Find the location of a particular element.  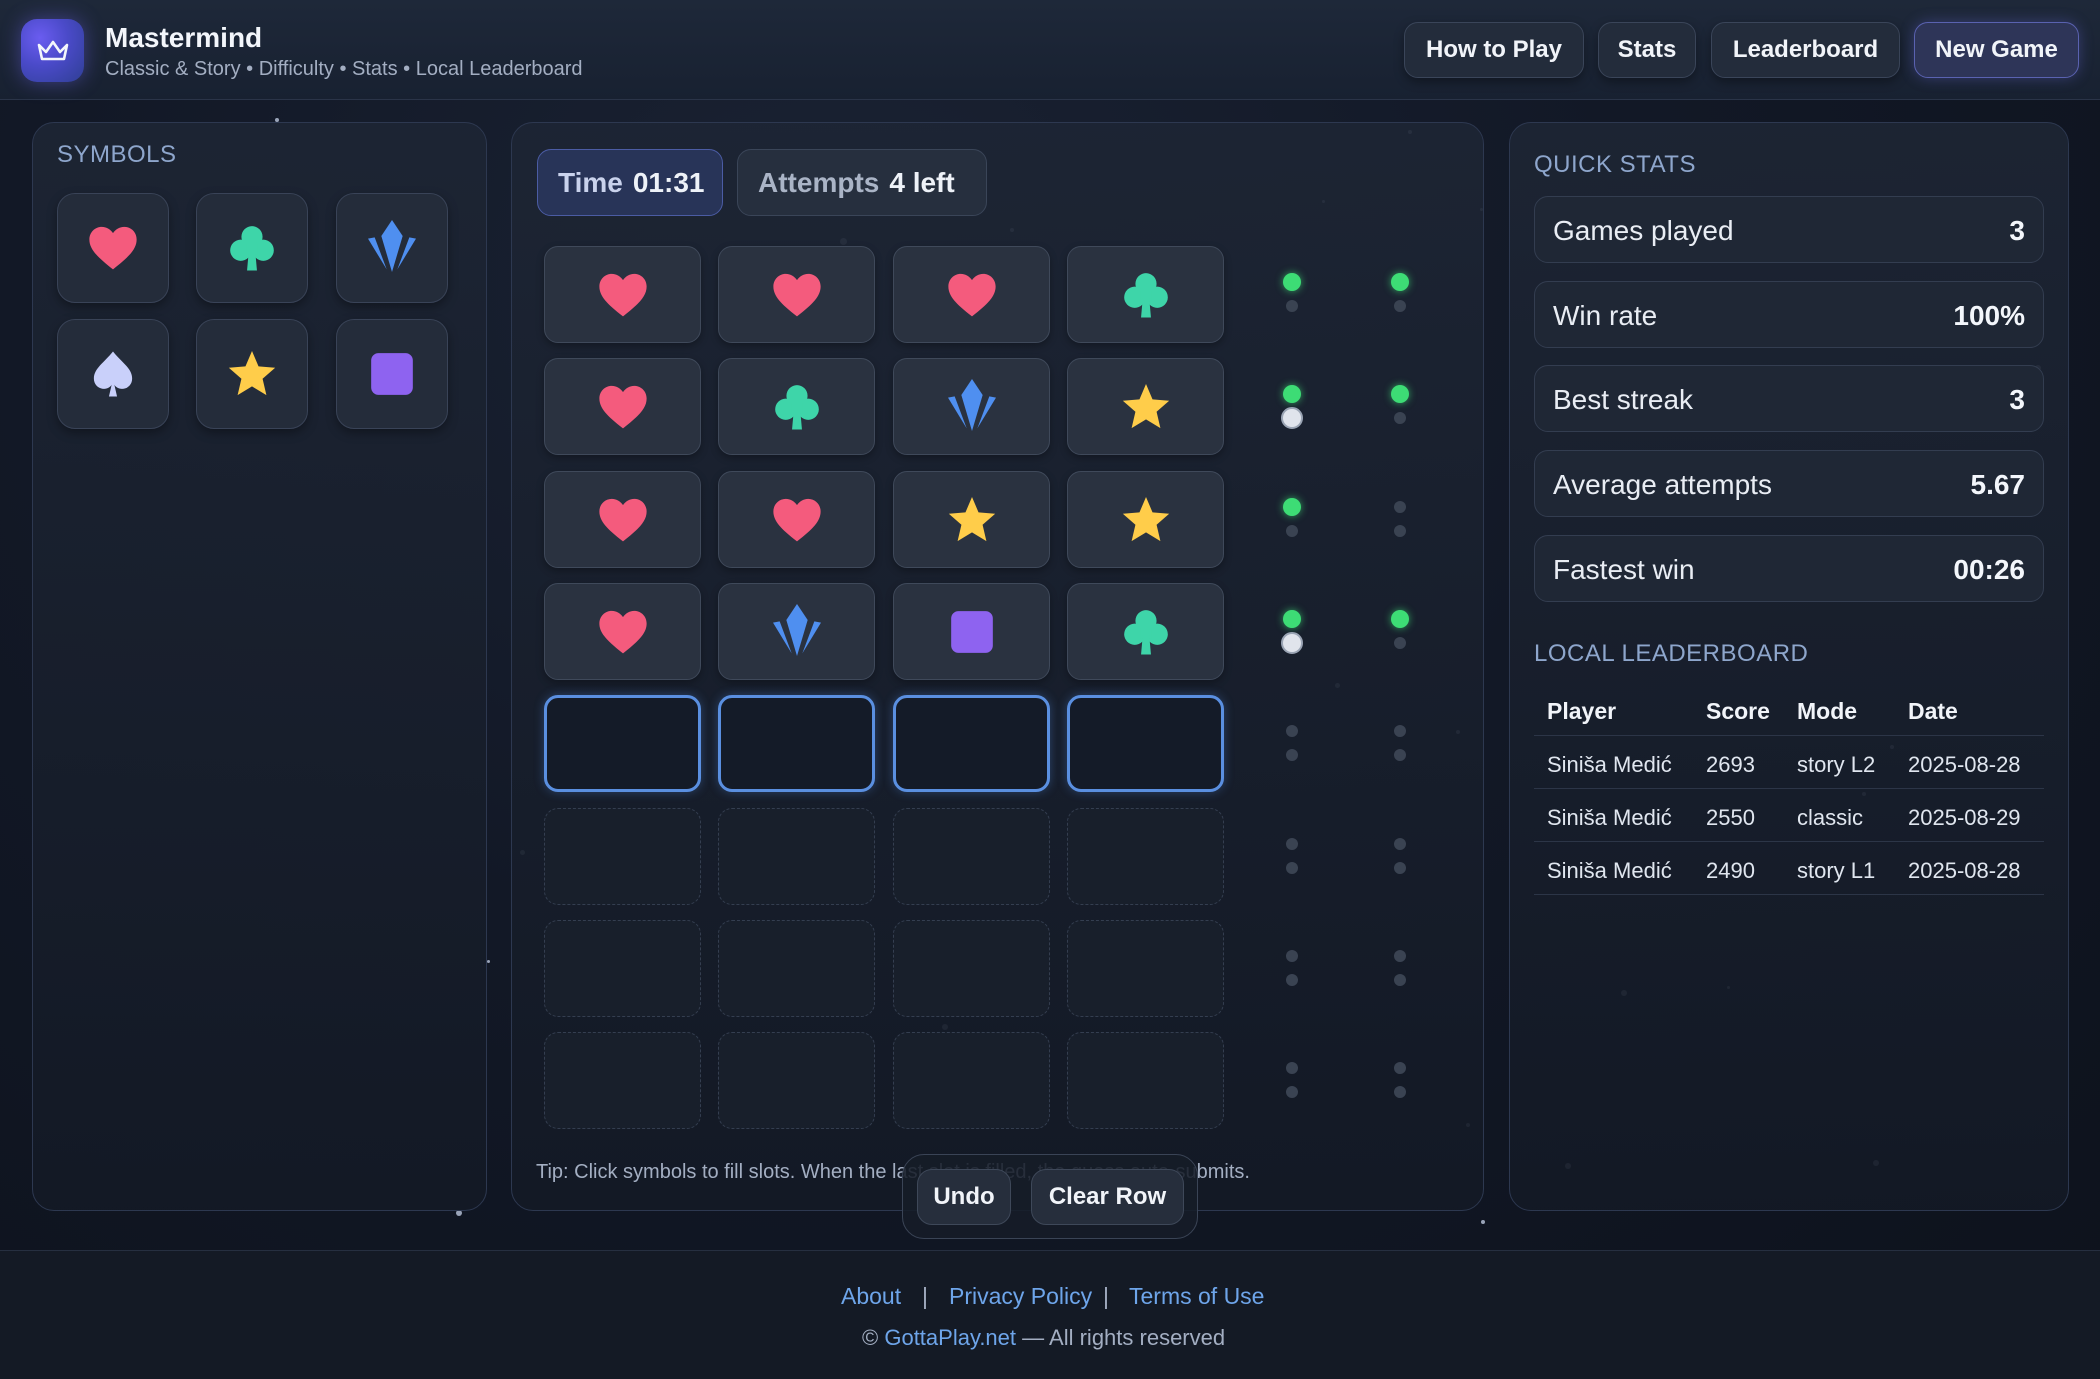

symbol-square-button is located at coordinates (392, 374).